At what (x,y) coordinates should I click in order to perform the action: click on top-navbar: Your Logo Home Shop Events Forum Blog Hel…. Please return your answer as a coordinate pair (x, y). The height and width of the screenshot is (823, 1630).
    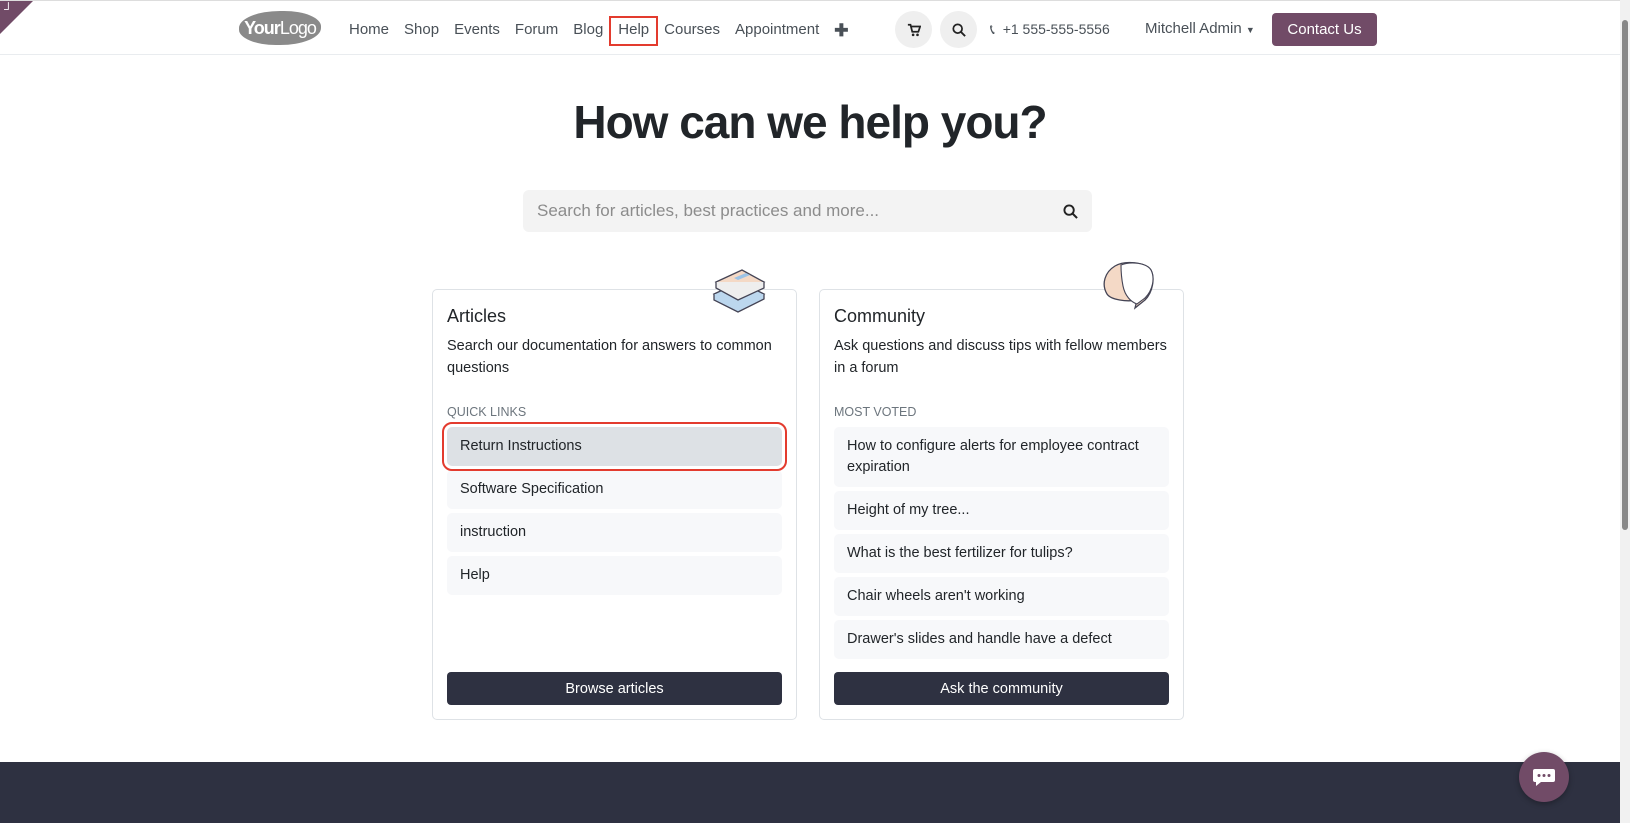
    Looking at the image, I should click on (810, 27).